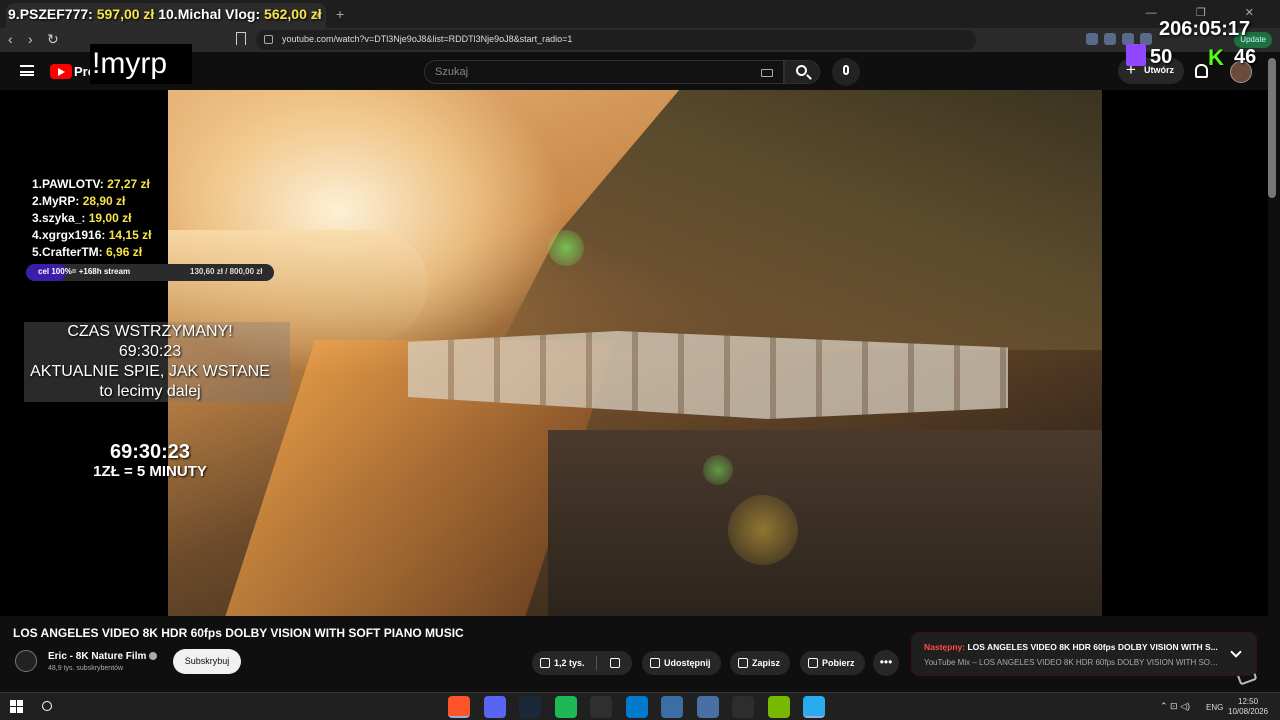 The width and height of the screenshot is (1280, 720). Describe the element at coordinates (69, 235) in the screenshot. I see `leaderboard-name: 4.xgrgx1916:` at that location.